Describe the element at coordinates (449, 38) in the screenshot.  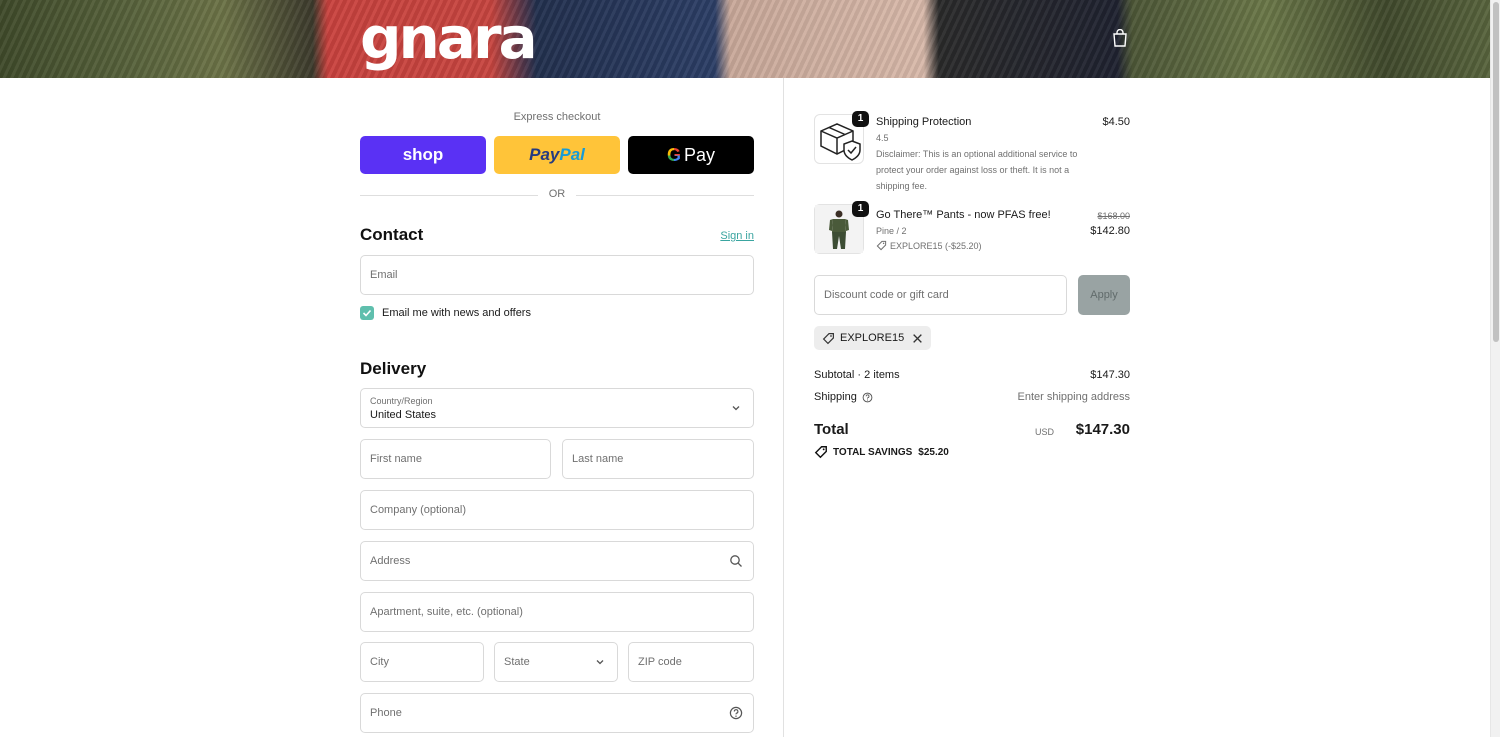
I see `brand-logo: gnara` at that location.